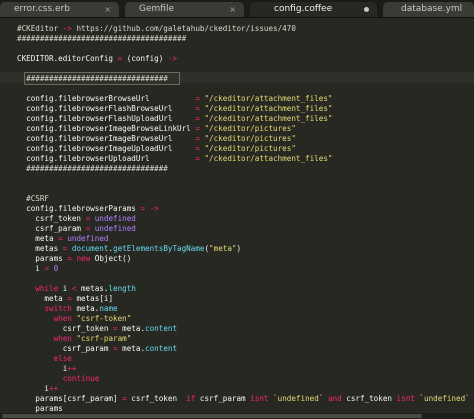 Image resolution: width=474 pixels, height=419 pixels. I want to click on horizontal-scrollbar, so click(237, 416).